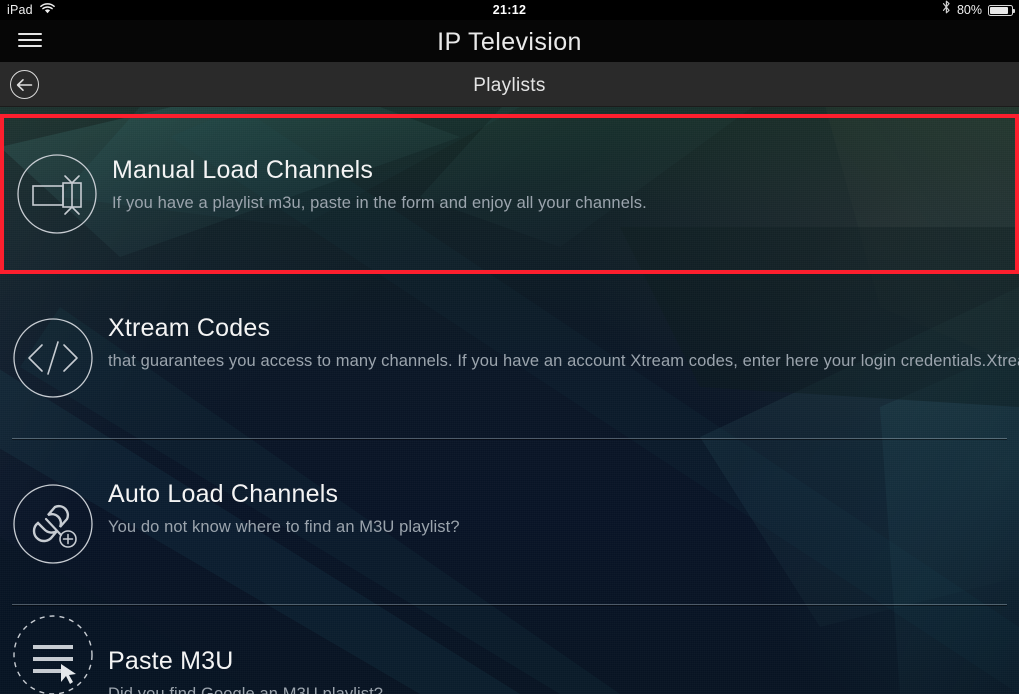  I want to click on battery-icon, so click(1001, 10).